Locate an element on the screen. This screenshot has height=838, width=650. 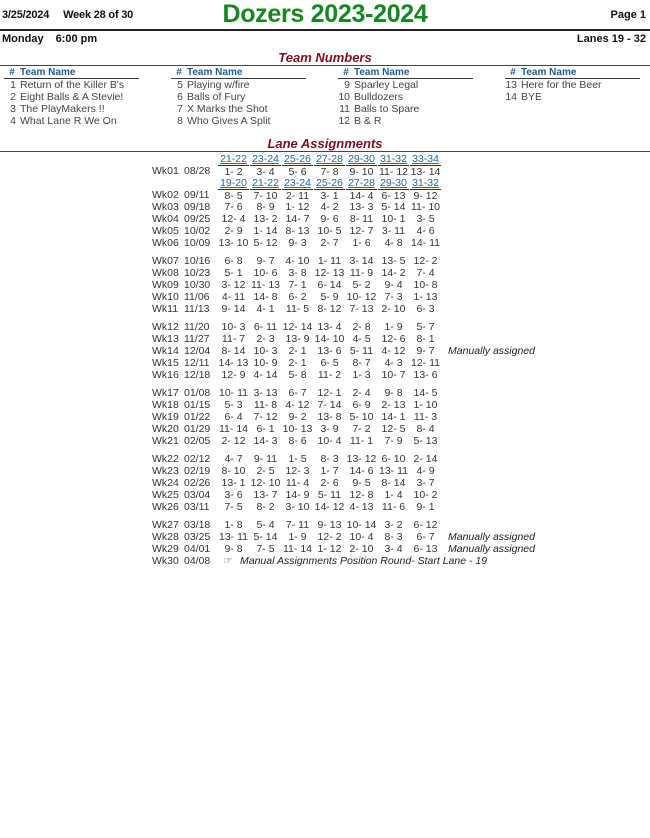
team-matchup: 6- 10 is located at coordinates (393, 459).